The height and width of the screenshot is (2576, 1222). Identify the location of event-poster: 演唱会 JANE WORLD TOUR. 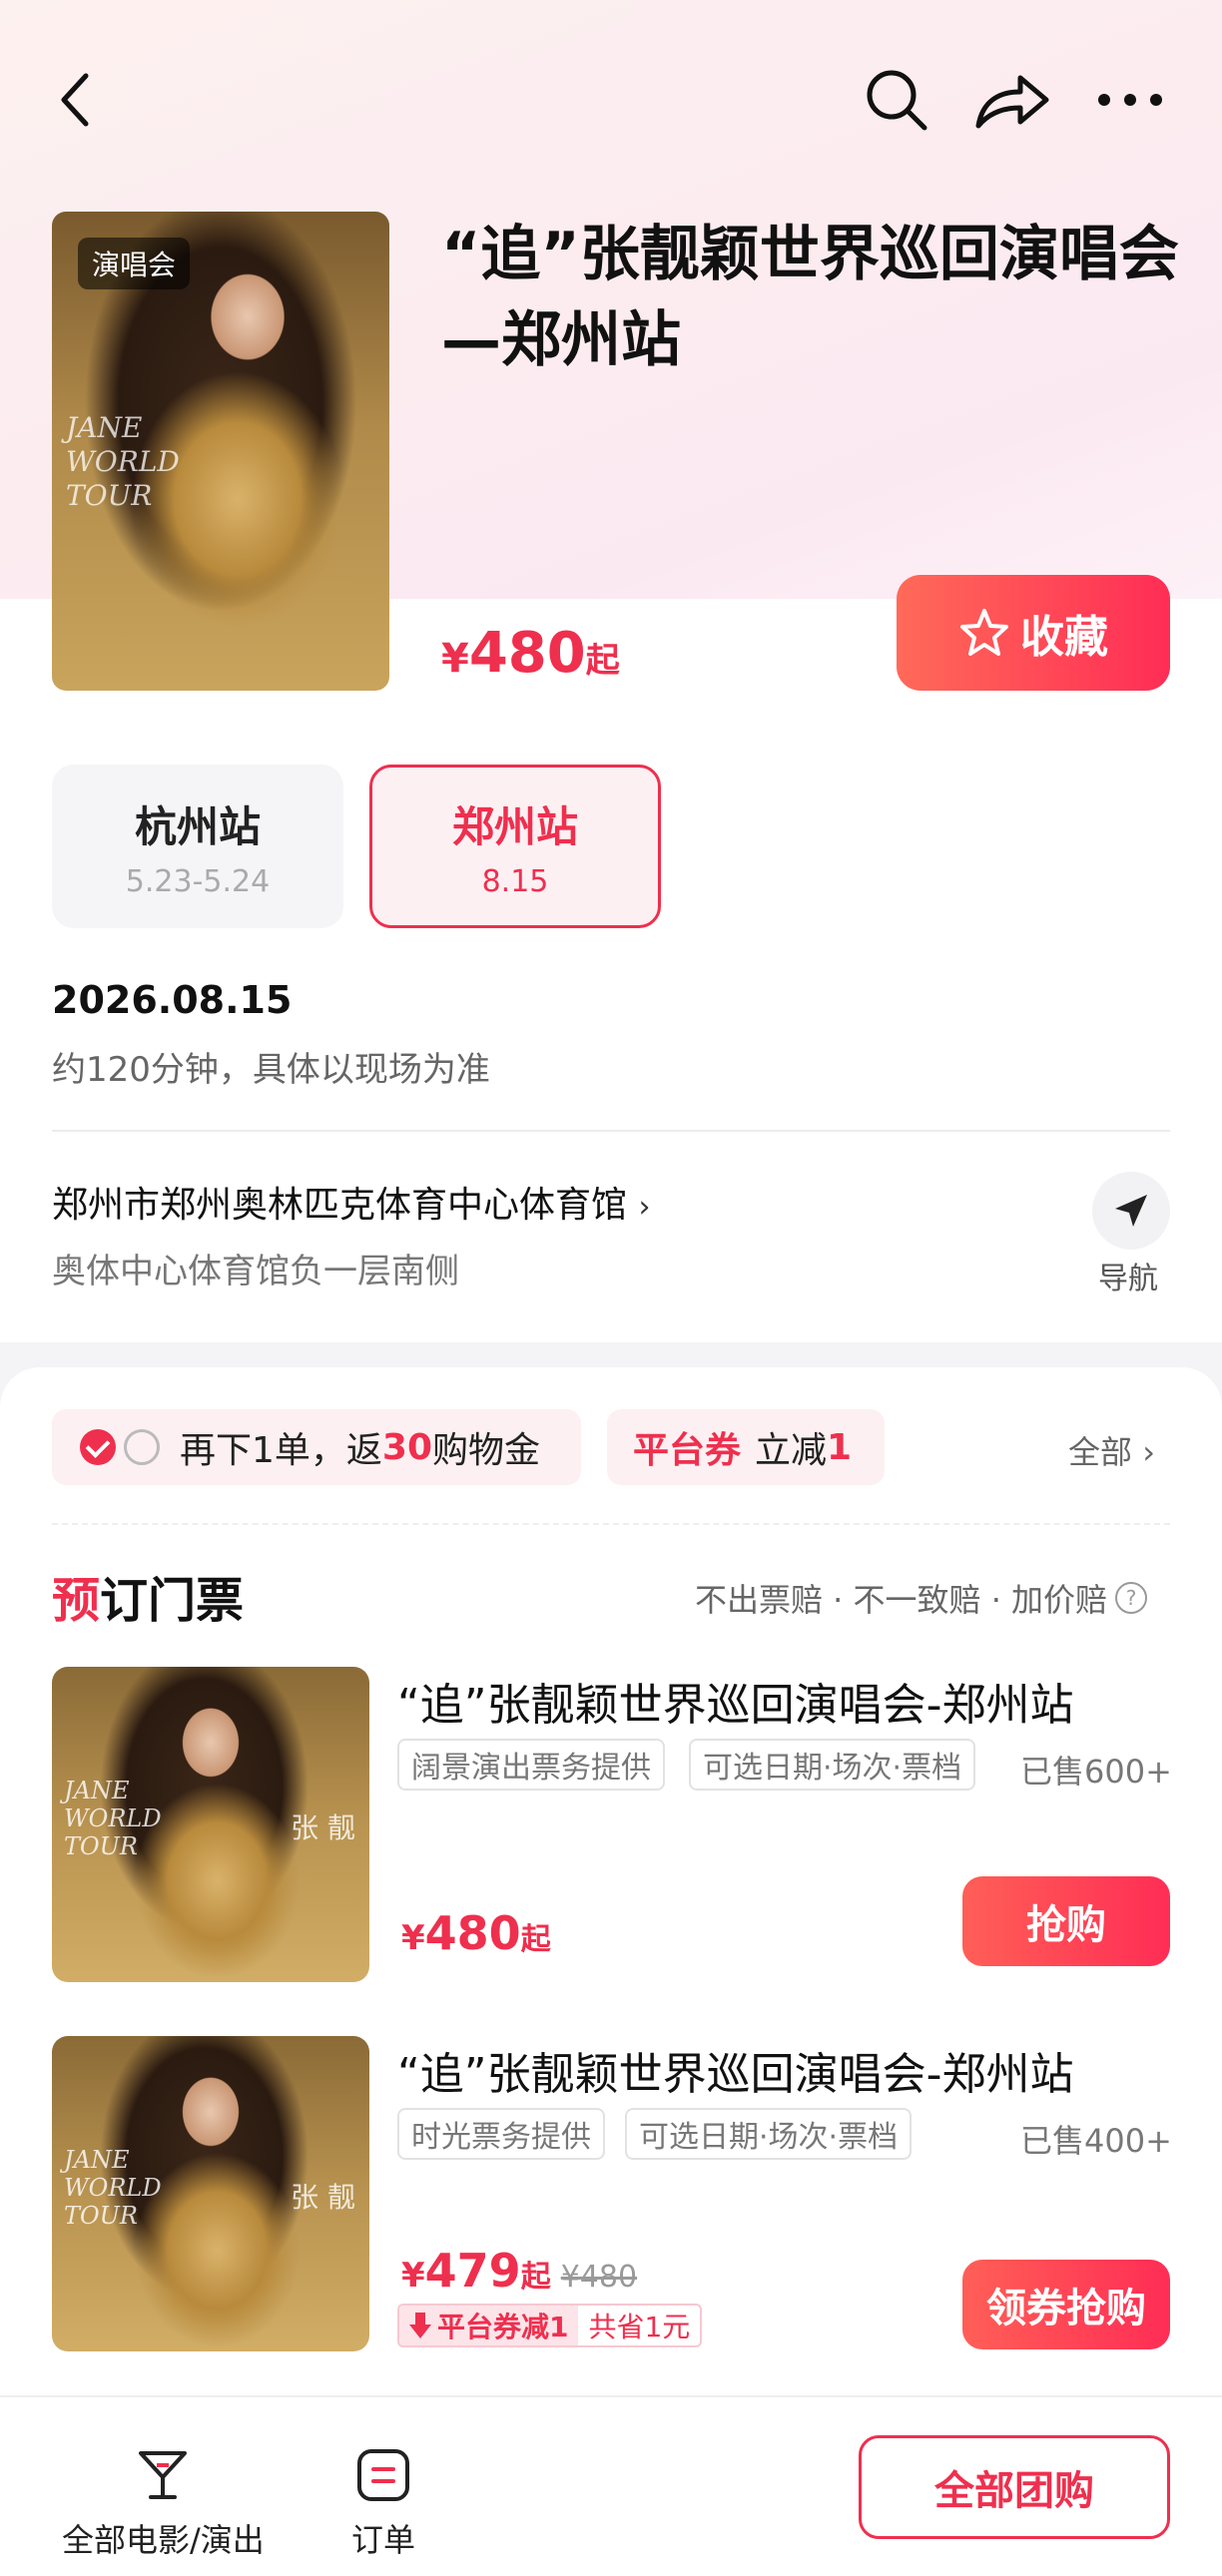
(220, 451).